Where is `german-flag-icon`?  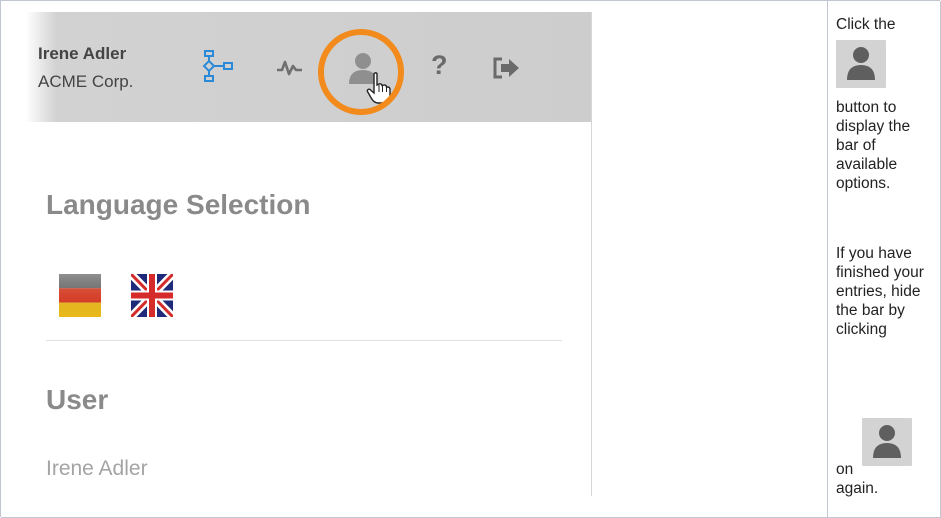
german-flag-icon is located at coordinates (80, 295).